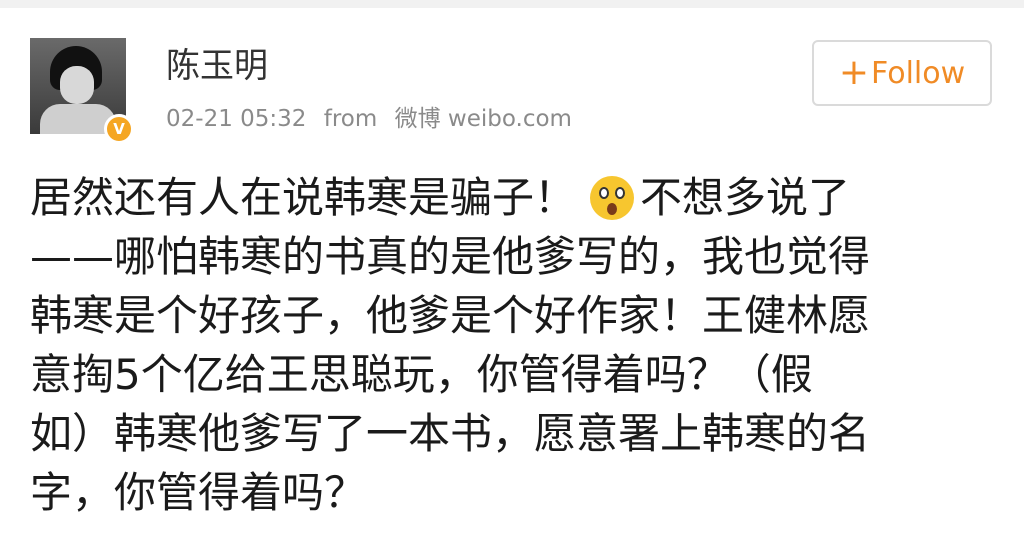 The width and height of the screenshot is (1024, 548). What do you see at coordinates (350, 119) in the screenshot?
I see `from-label: from` at bounding box center [350, 119].